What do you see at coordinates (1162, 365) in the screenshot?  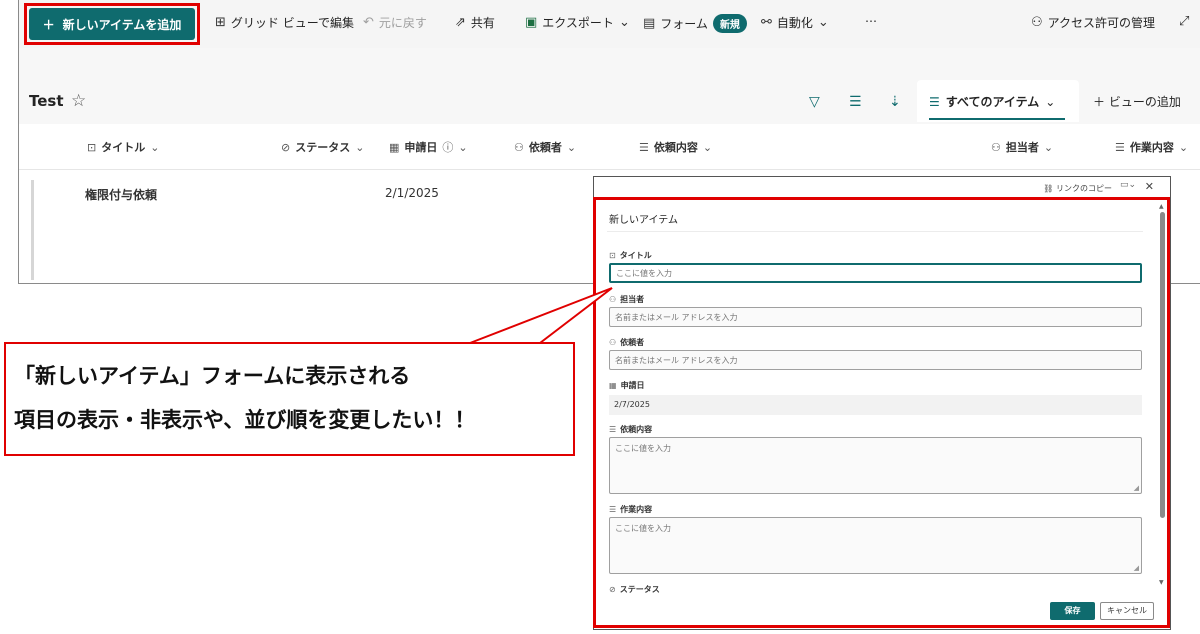 I see `form-scrollbar` at bounding box center [1162, 365].